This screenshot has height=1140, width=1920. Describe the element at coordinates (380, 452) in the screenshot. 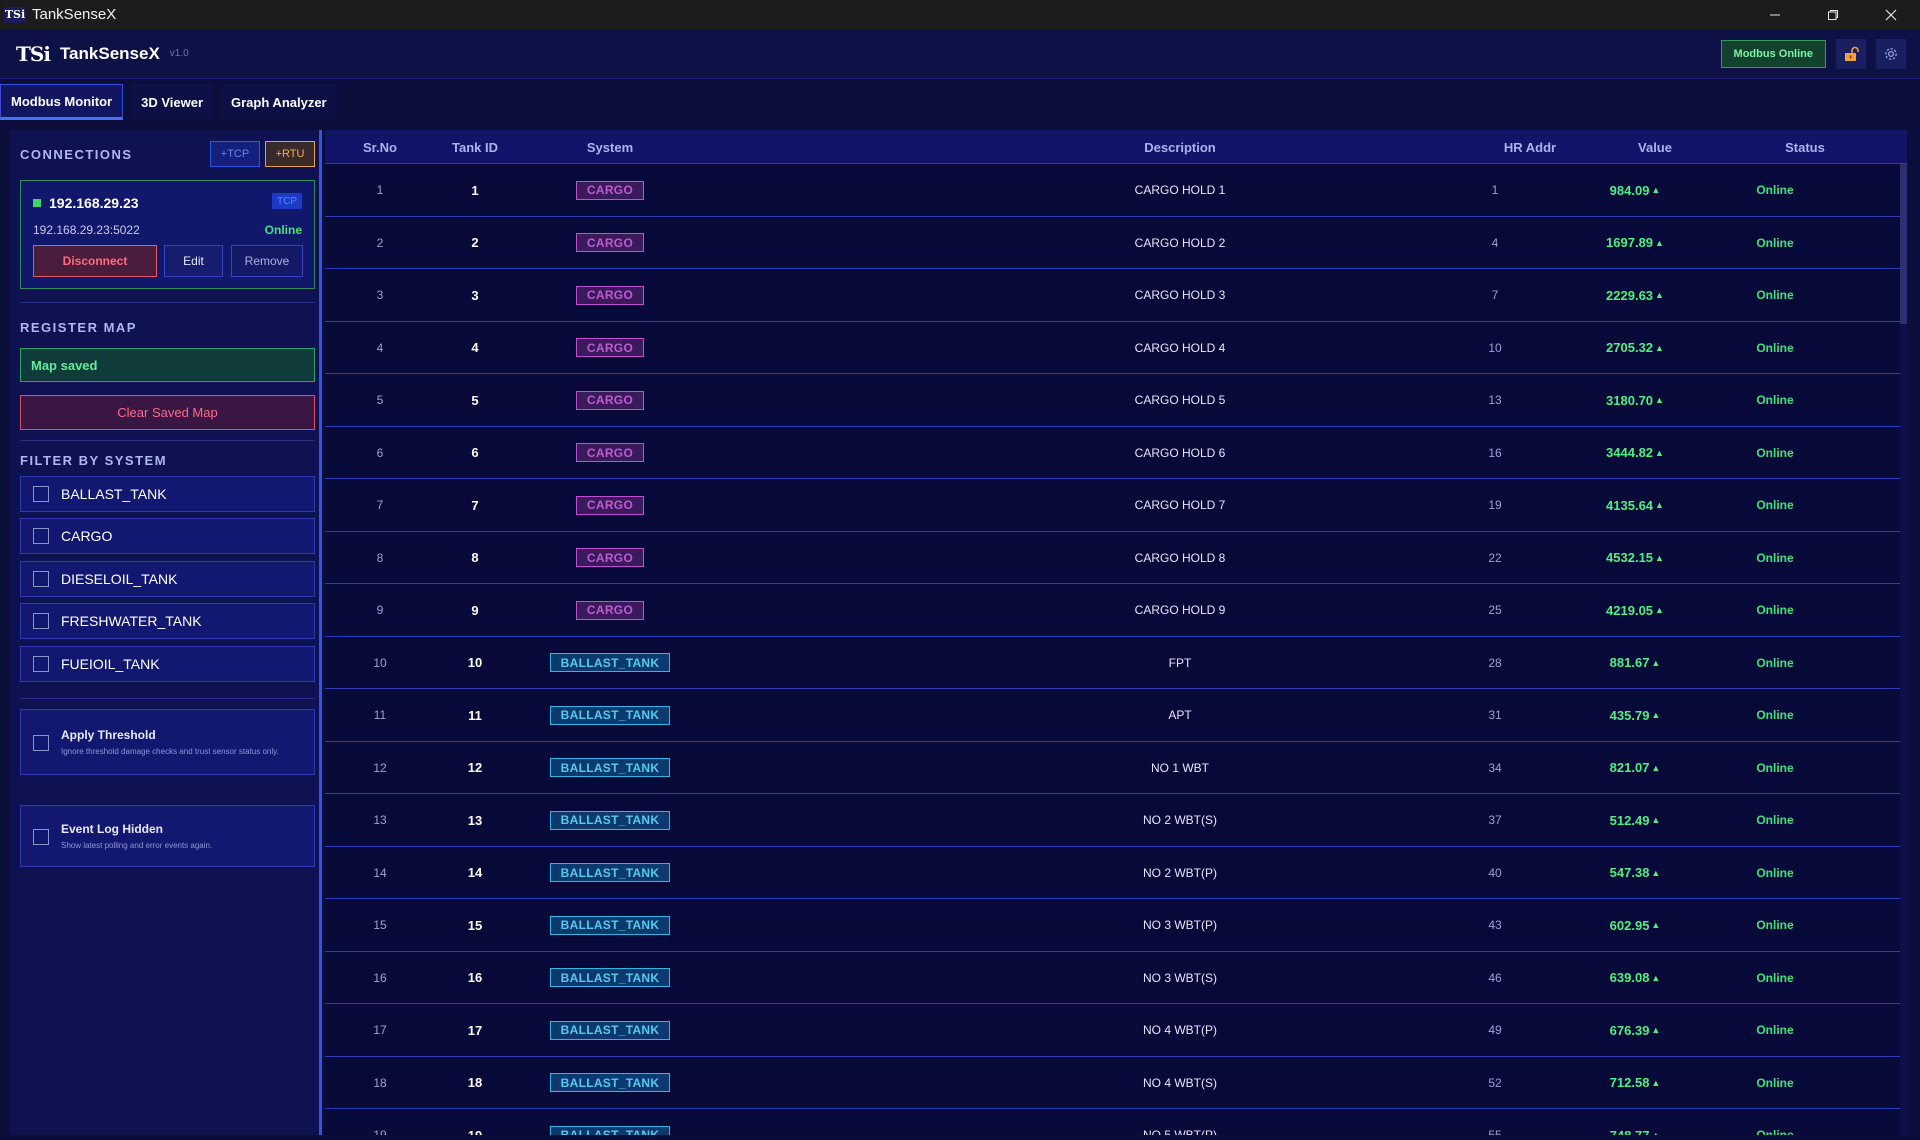

I see `cell-sr-no: 6` at that location.